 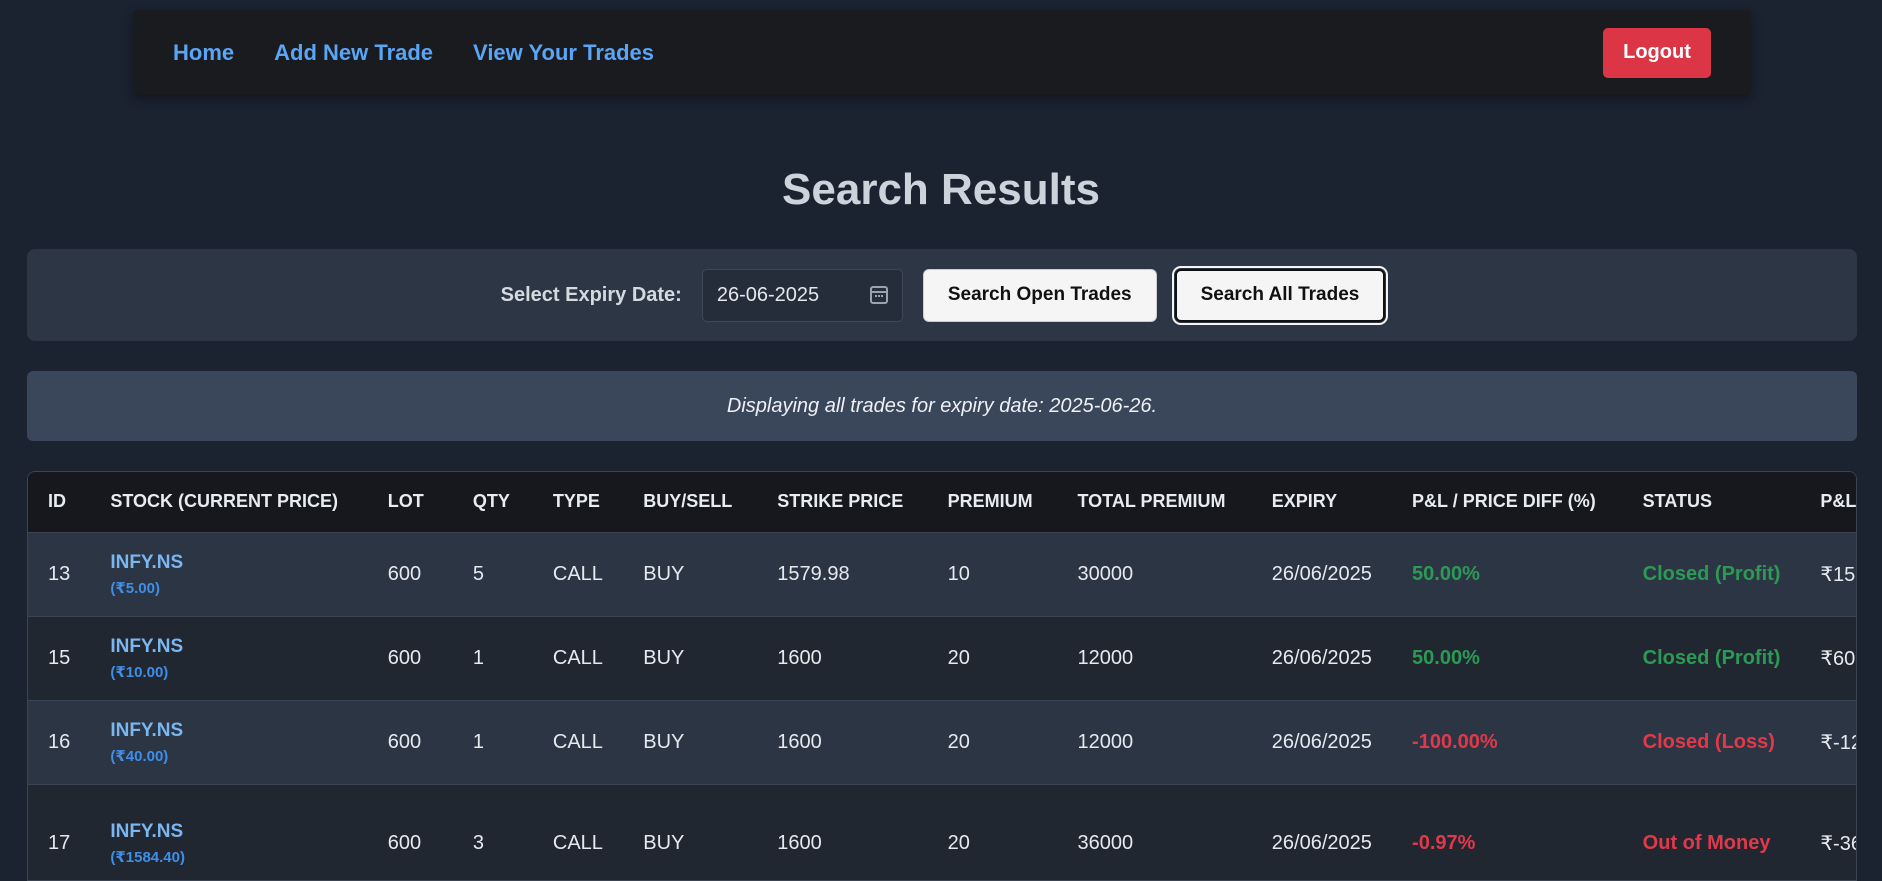 What do you see at coordinates (1838, 574) in the screenshot?
I see `pl-value-cell: ₹15000.00` at bounding box center [1838, 574].